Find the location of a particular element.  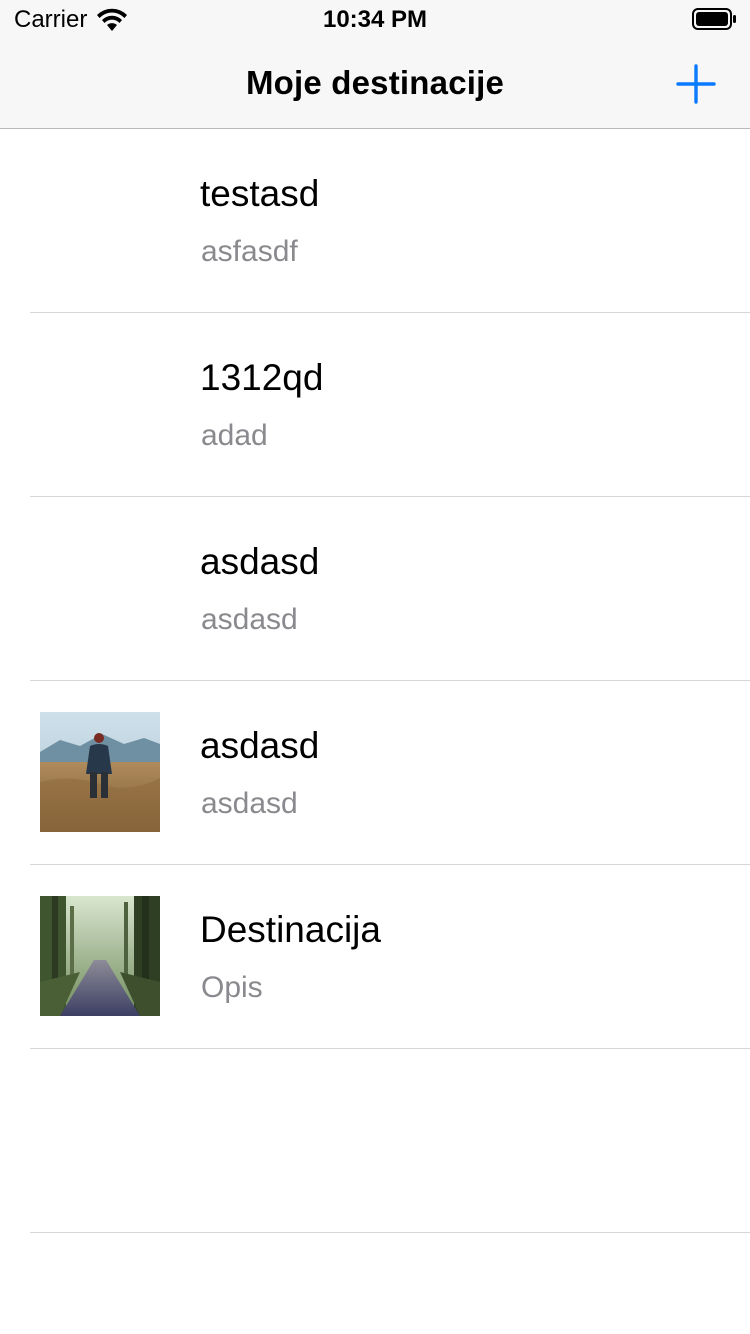

list-item: 1312qd adad is located at coordinates (390, 405).